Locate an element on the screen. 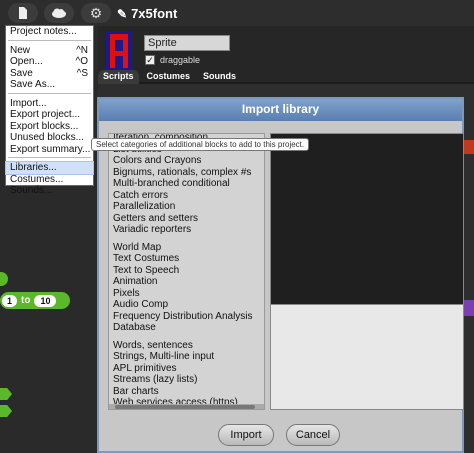 The width and height of the screenshot is (474, 453). tab-scripts: Scripts is located at coordinates (118, 77).